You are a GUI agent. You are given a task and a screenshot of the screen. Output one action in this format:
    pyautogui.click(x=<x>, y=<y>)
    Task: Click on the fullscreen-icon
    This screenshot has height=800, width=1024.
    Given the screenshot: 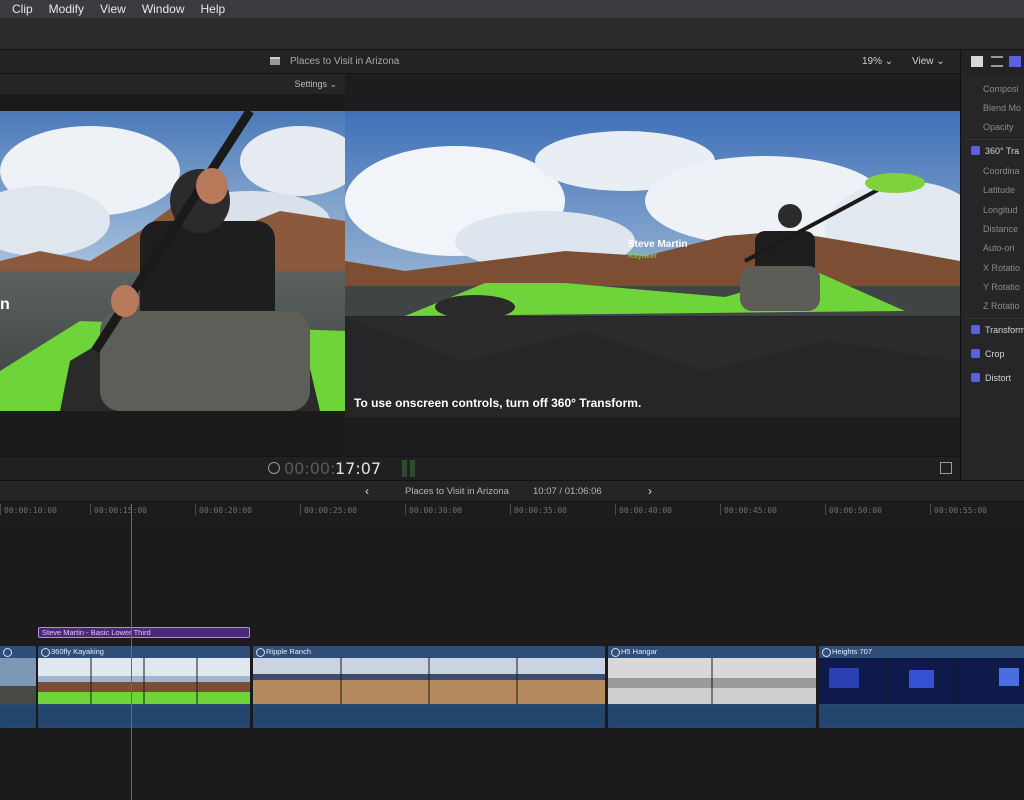 What is the action you would take?
    pyautogui.click(x=946, y=468)
    